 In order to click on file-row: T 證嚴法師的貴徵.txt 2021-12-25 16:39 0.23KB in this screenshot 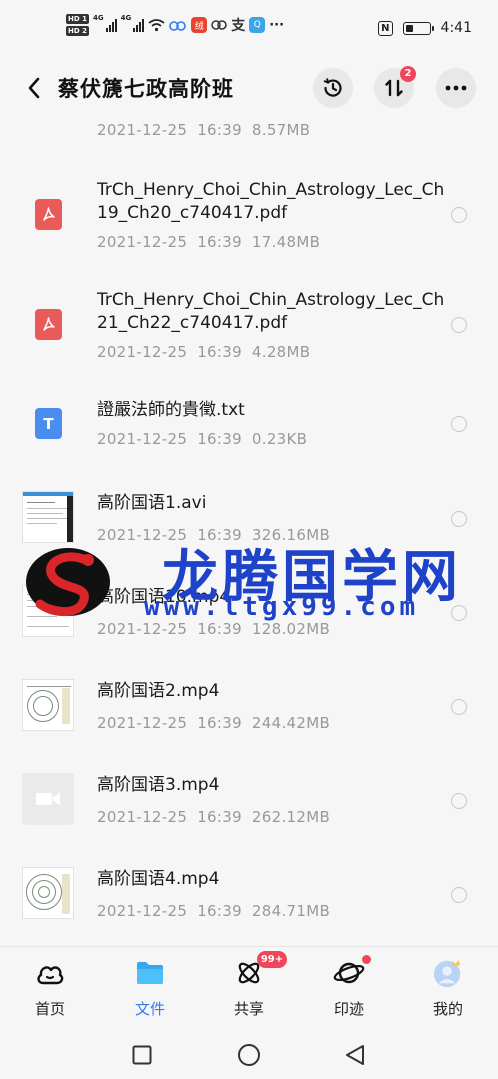, I will do `click(249, 434)`.